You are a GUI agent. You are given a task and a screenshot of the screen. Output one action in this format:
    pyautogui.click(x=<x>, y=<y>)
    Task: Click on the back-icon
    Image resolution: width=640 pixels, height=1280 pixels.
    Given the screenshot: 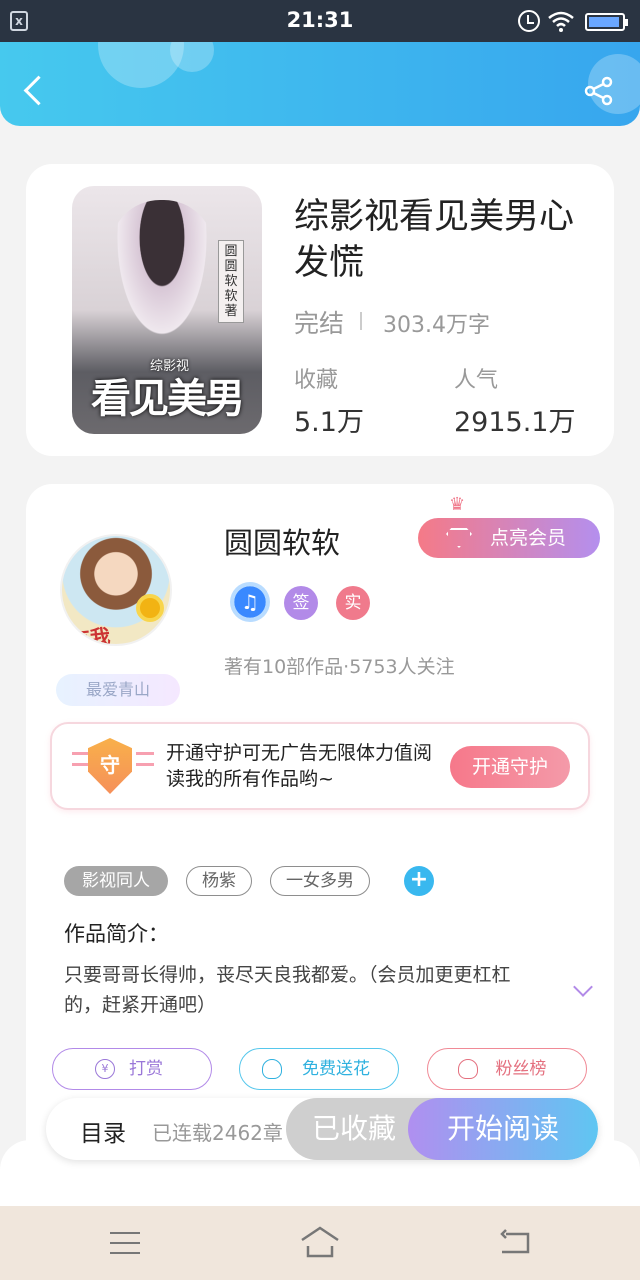 What is the action you would take?
    pyautogui.click(x=516, y=1242)
    